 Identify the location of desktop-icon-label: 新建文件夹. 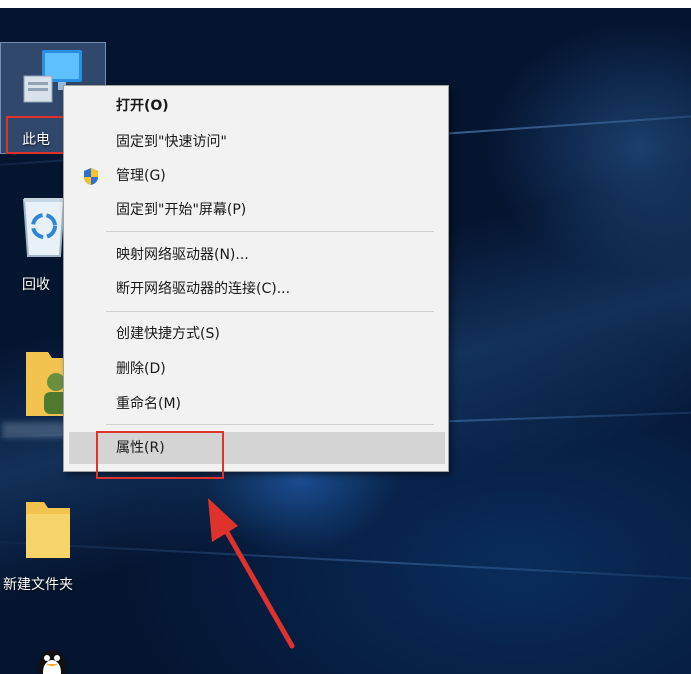
(38, 585).